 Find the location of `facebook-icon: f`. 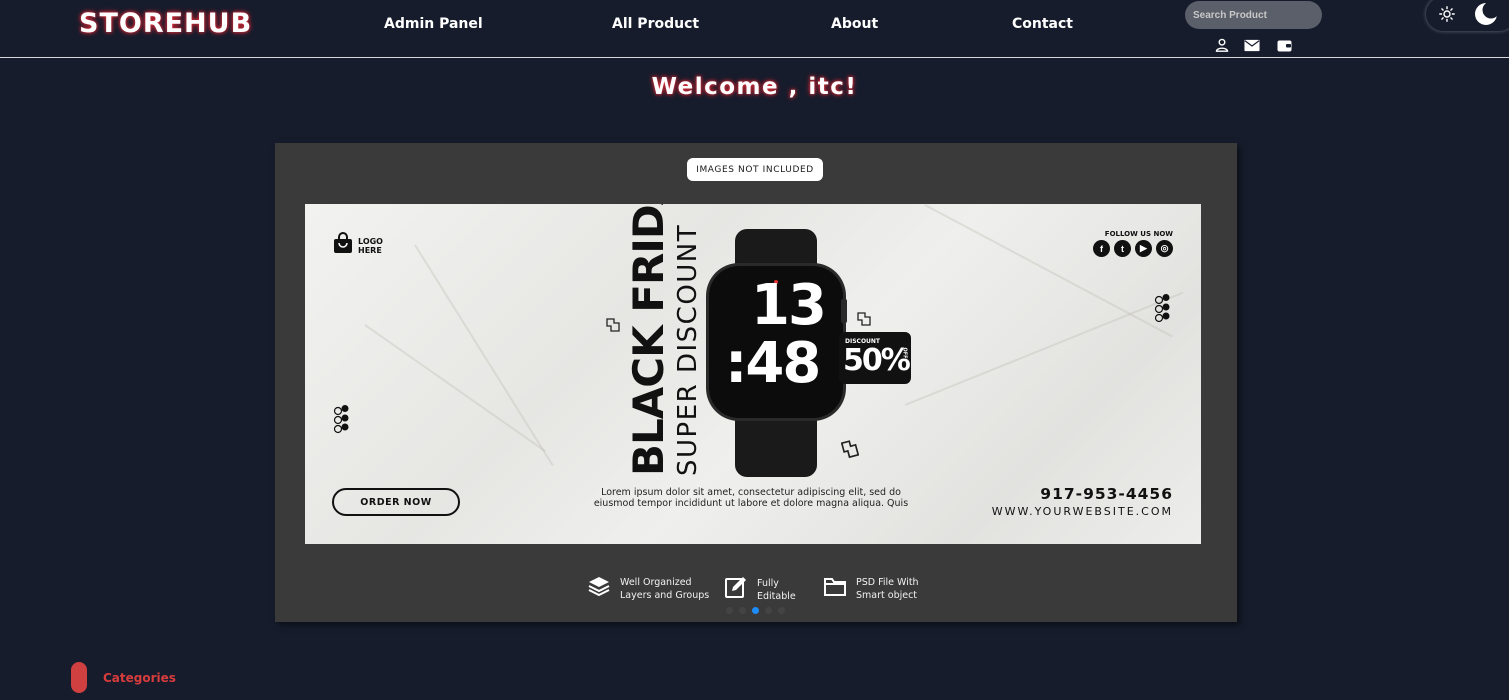

facebook-icon: f is located at coordinates (1101, 248).